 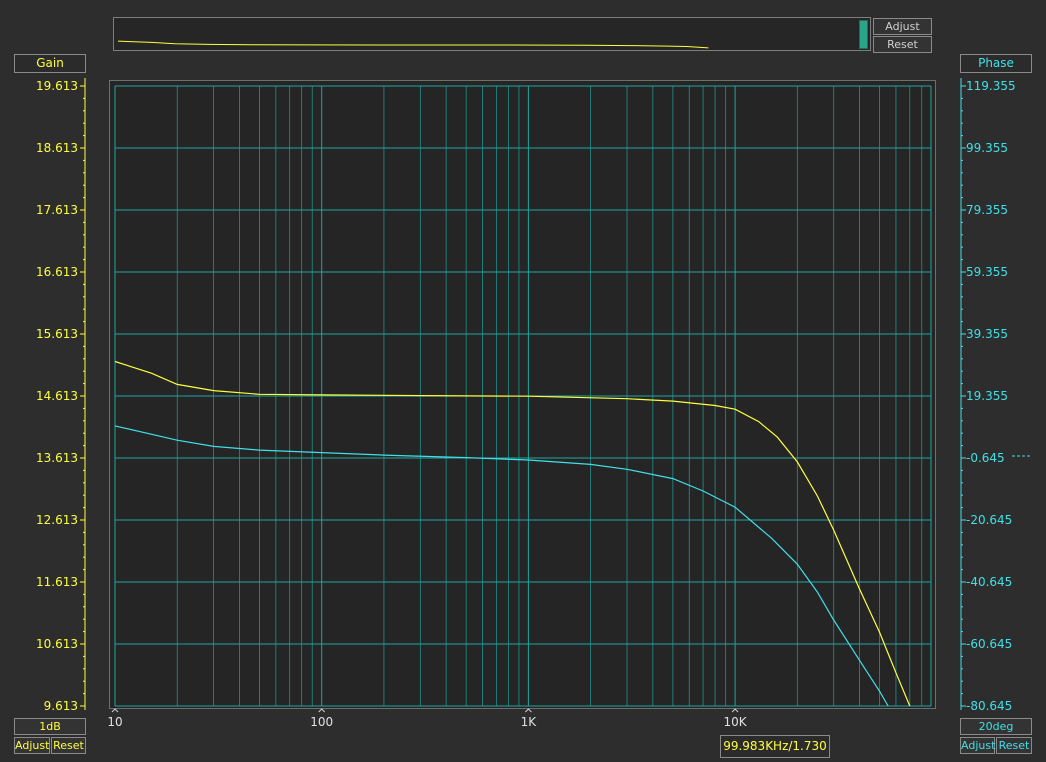 What do you see at coordinates (57, 272) in the screenshot?
I see `gain-tick-label: 16.613` at bounding box center [57, 272].